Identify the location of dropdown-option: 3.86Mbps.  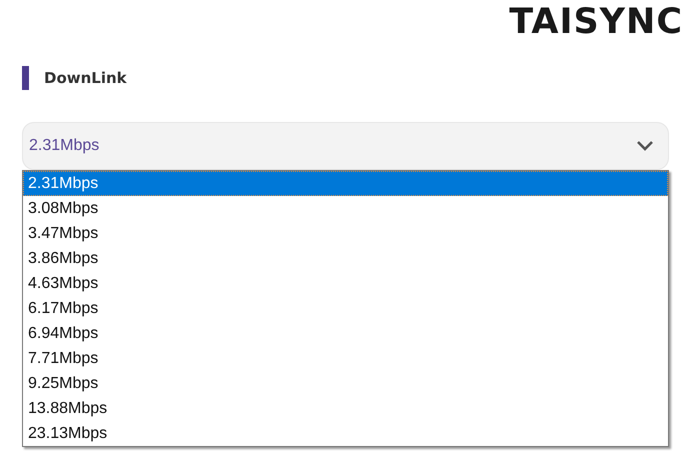
(345, 258).